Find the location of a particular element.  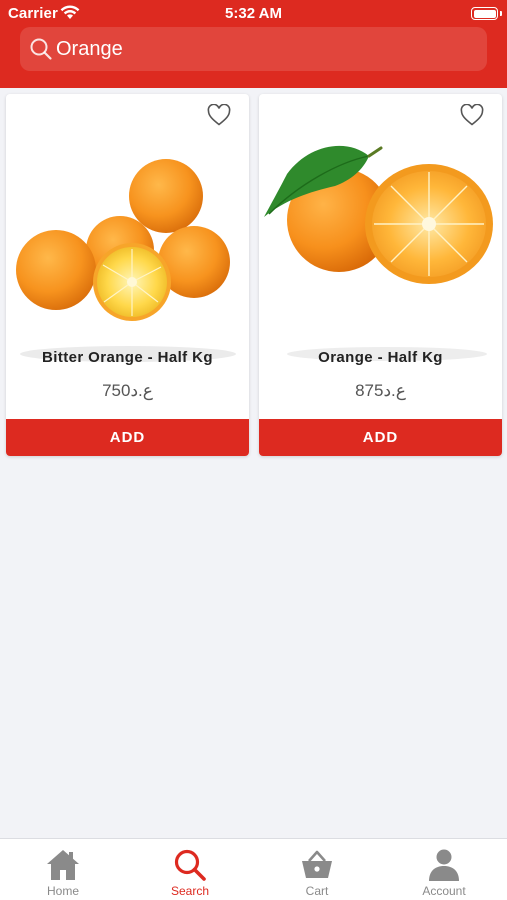

status-bar: Carrier 5:32 AM is located at coordinates (253, 13).